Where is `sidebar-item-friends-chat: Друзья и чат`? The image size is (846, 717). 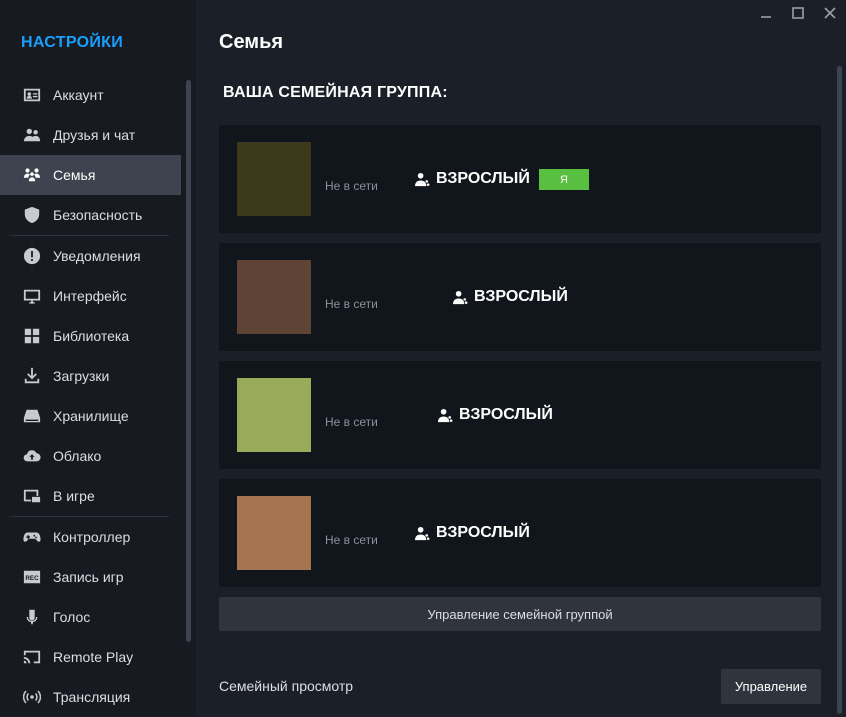
sidebar-item-friends-chat: Друзья и чат is located at coordinates (90, 135).